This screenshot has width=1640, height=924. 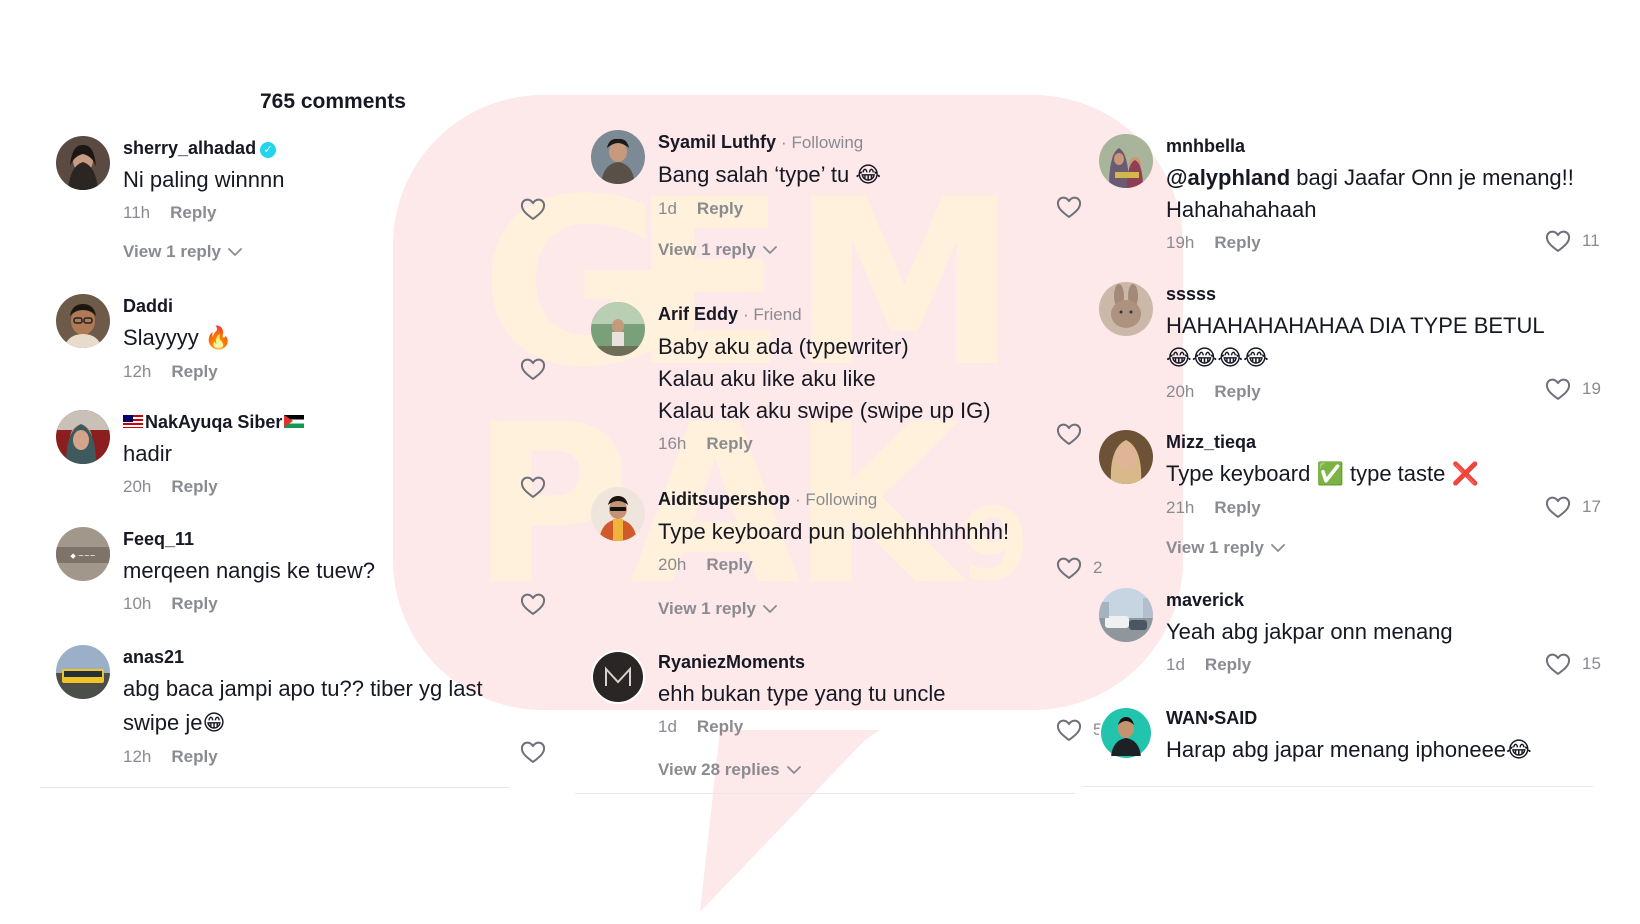 I want to click on username: Arif Eddy, so click(x=698, y=314).